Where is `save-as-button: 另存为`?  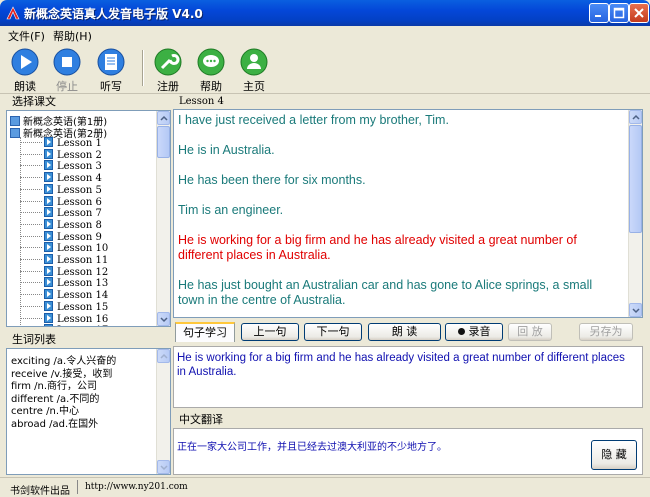 save-as-button: 另存为 is located at coordinates (606, 332).